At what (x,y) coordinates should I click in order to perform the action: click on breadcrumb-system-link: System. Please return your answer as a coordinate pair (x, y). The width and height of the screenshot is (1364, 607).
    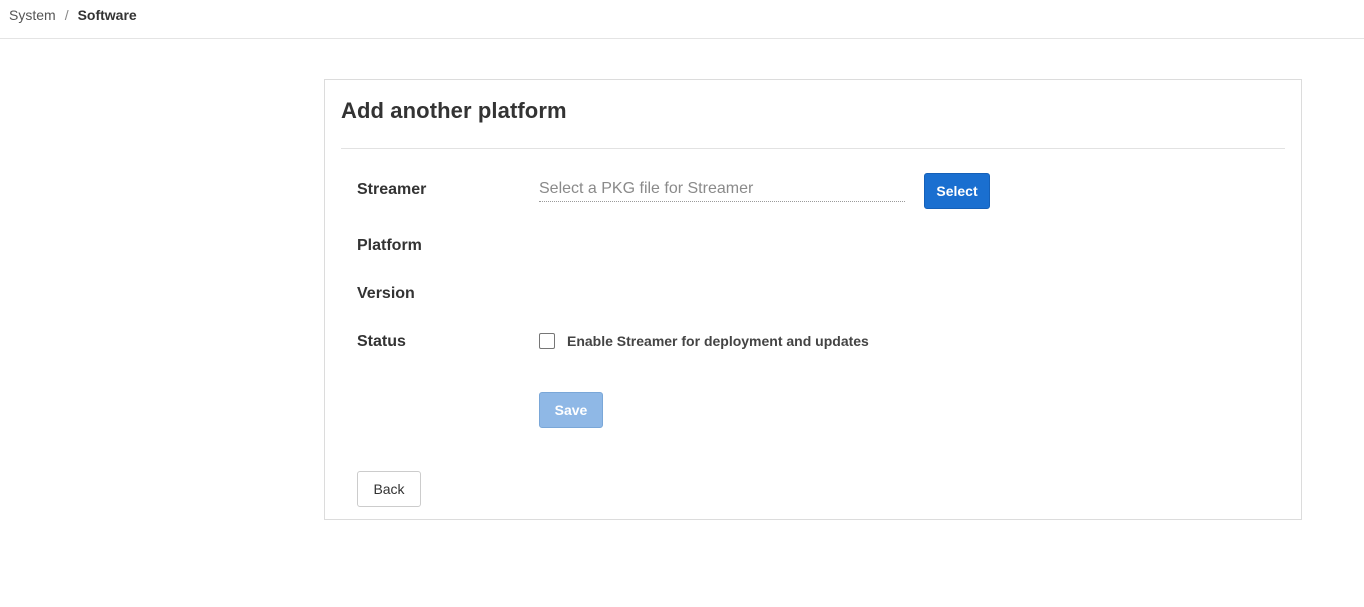
    Looking at the image, I should click on (32, 15).